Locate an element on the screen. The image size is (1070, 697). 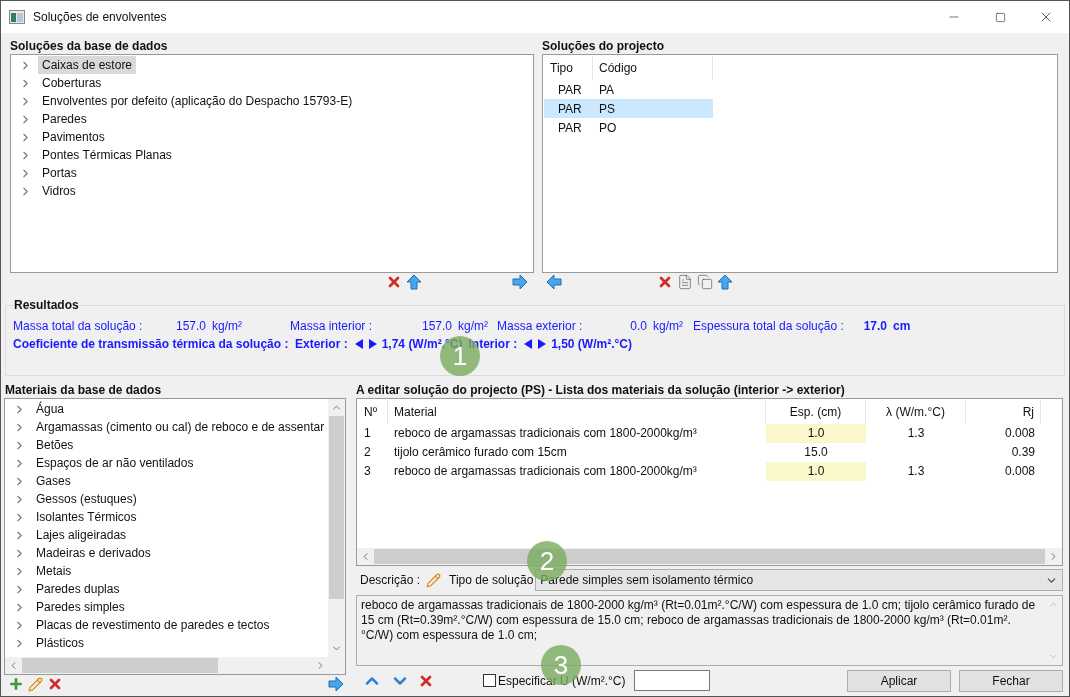
tree-item: Betões is located at coordinates (55, 445).